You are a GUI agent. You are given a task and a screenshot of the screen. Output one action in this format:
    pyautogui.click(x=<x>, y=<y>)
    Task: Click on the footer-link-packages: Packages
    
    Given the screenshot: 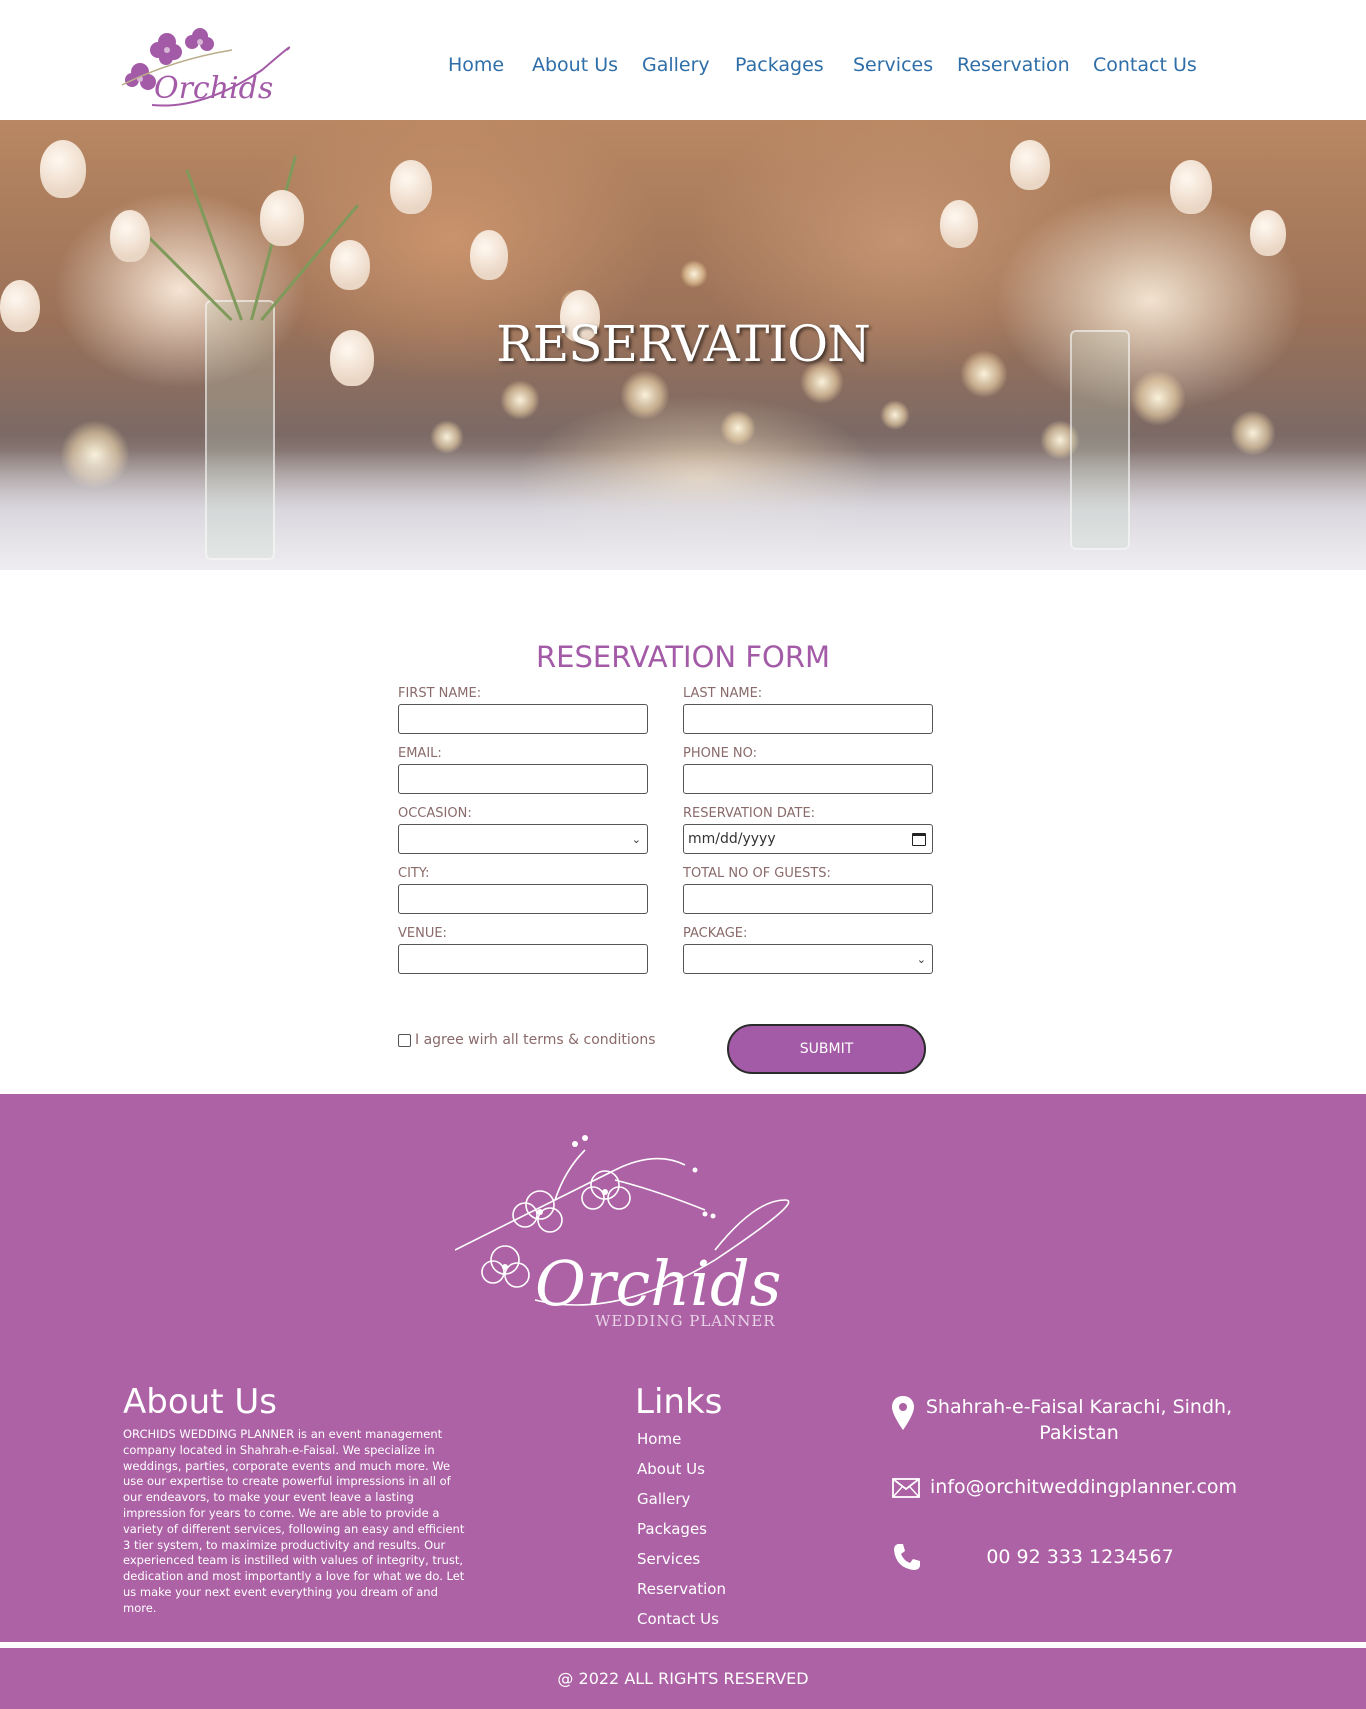 What is the action you would take?
    pyautogui.click(x=672, y=1529)
    